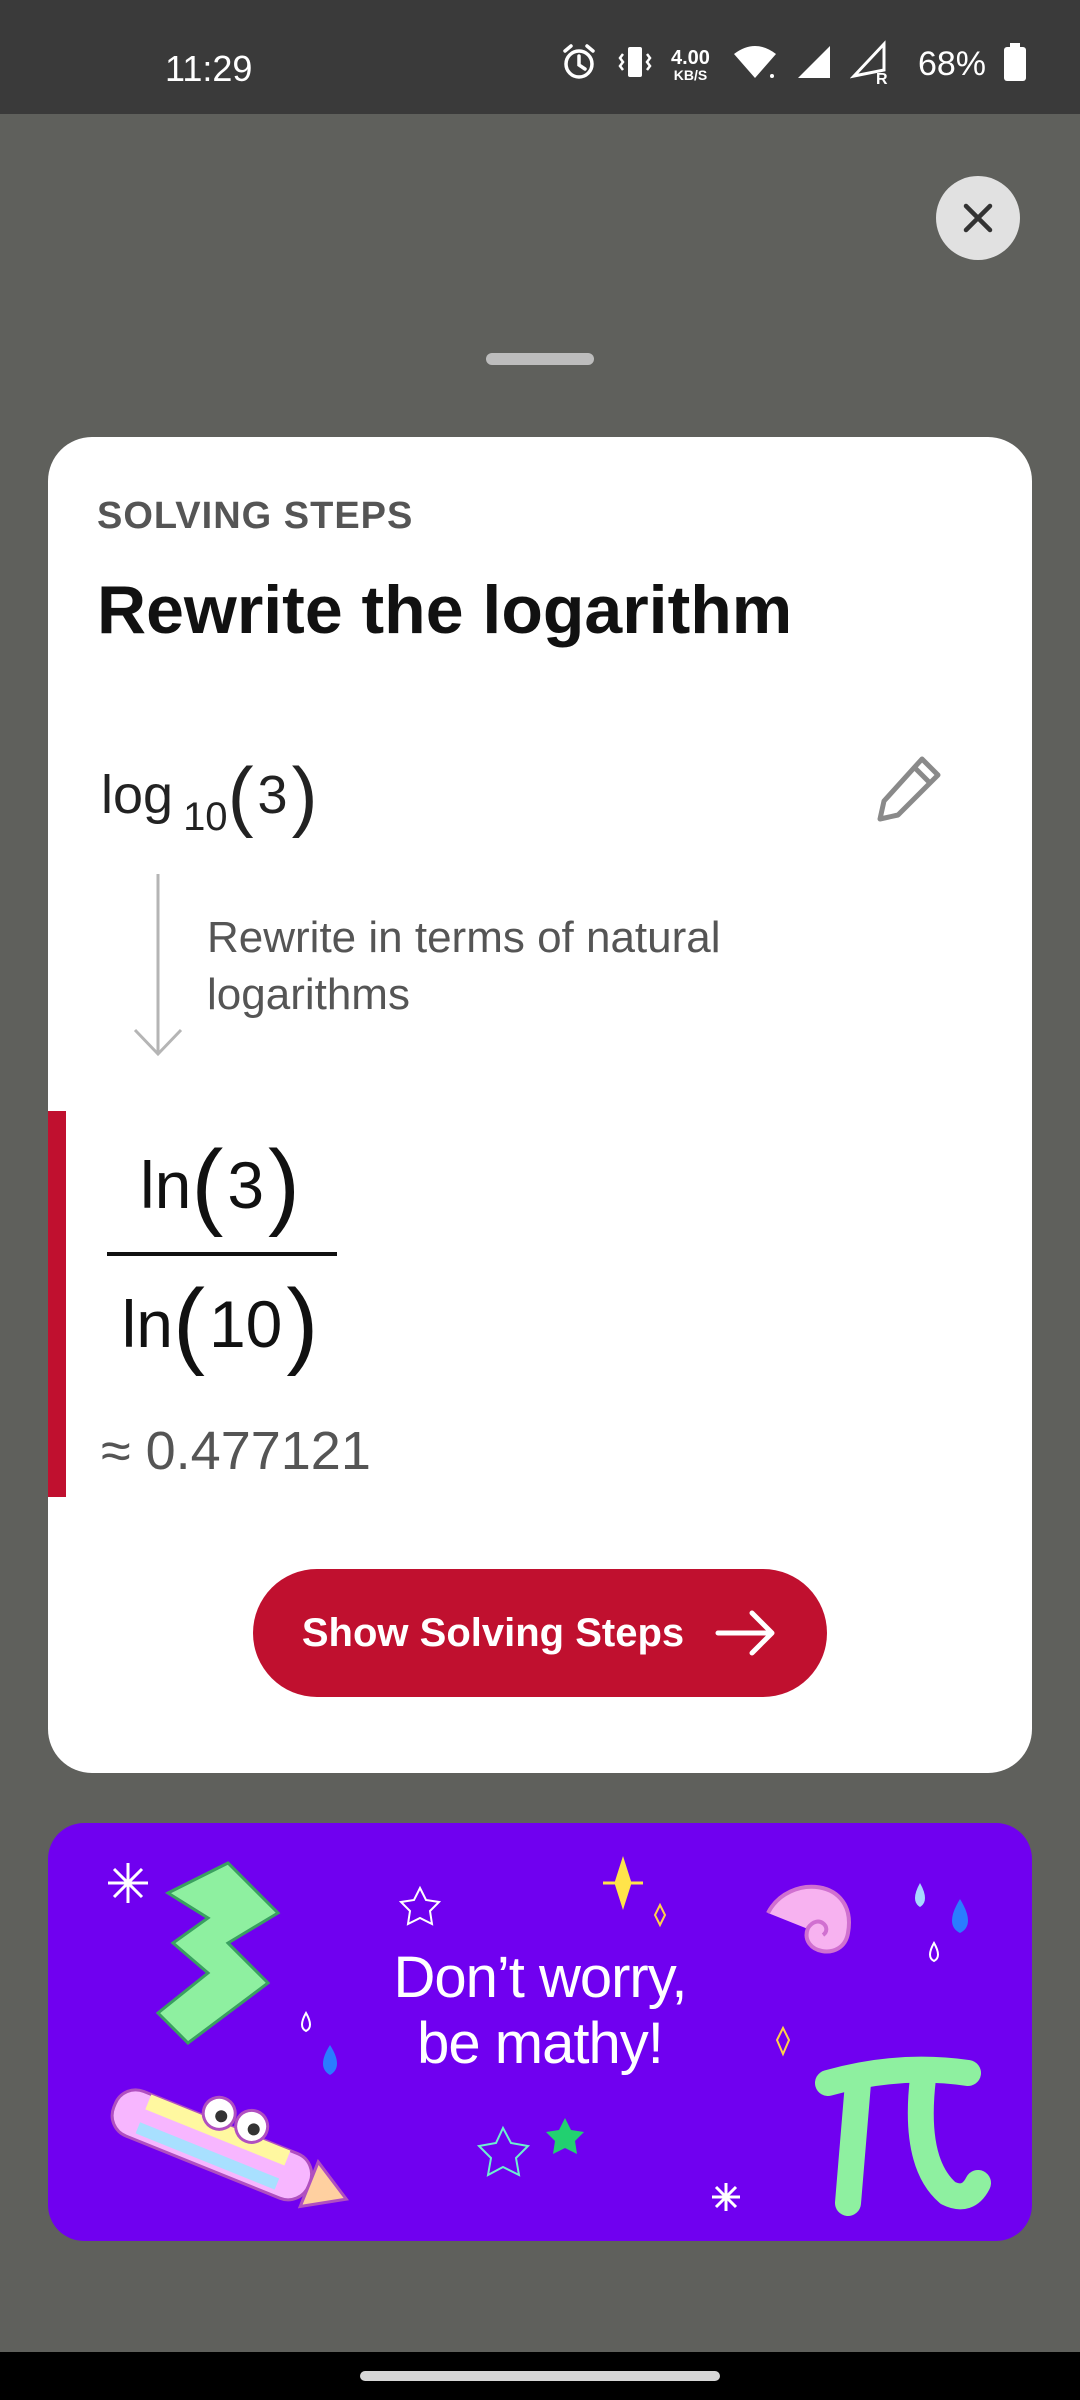  Describe the element at coordinates (755, 64) in the screenshot. I see `wifi-icon` at that location.